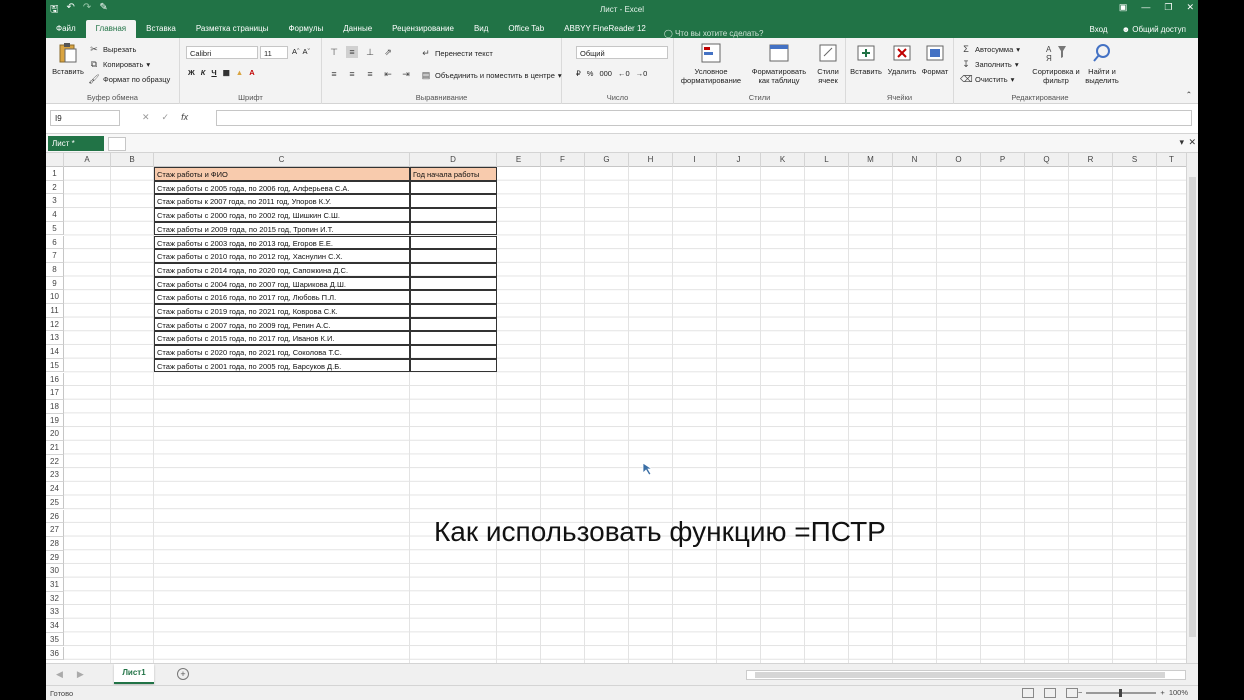 This screenshot has width=1244, height=700. What do you see at coordinates (453, 256) in the screenshot?
I see `cell-d7` at bounding box center [453, 256].